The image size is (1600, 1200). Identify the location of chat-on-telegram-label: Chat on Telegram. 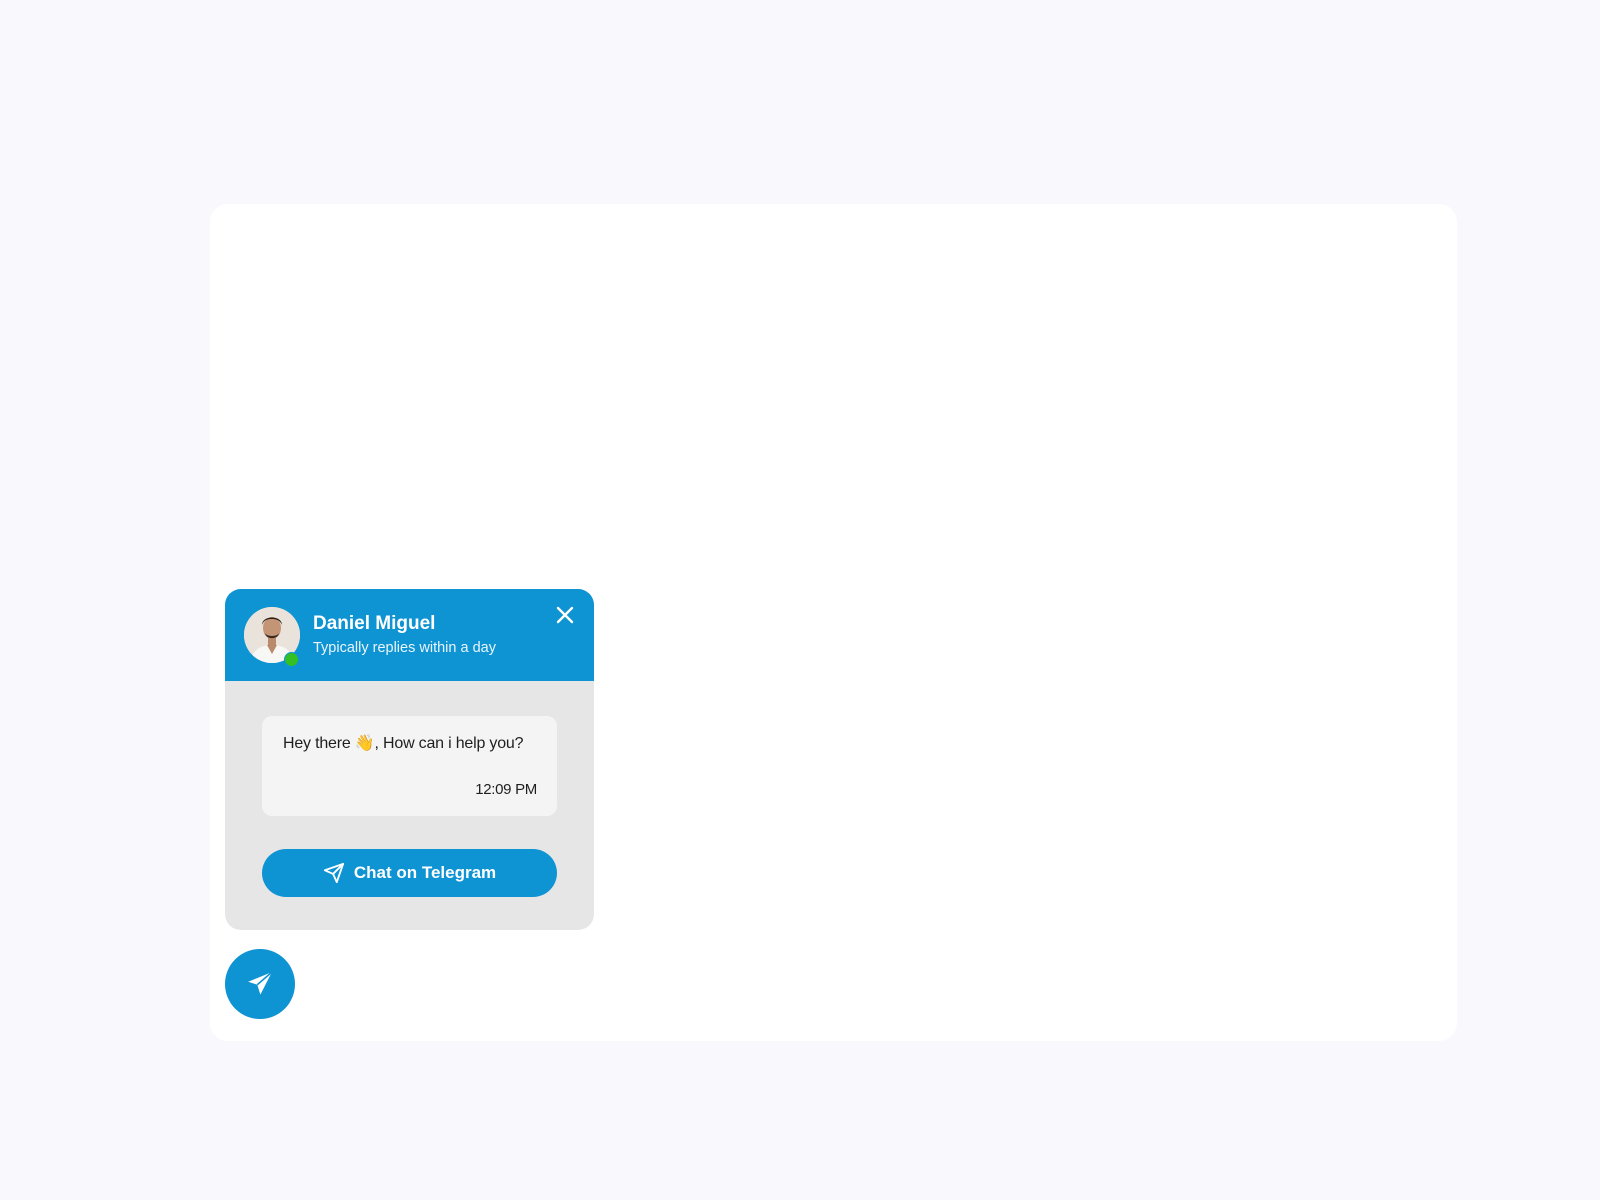
(425, 872).